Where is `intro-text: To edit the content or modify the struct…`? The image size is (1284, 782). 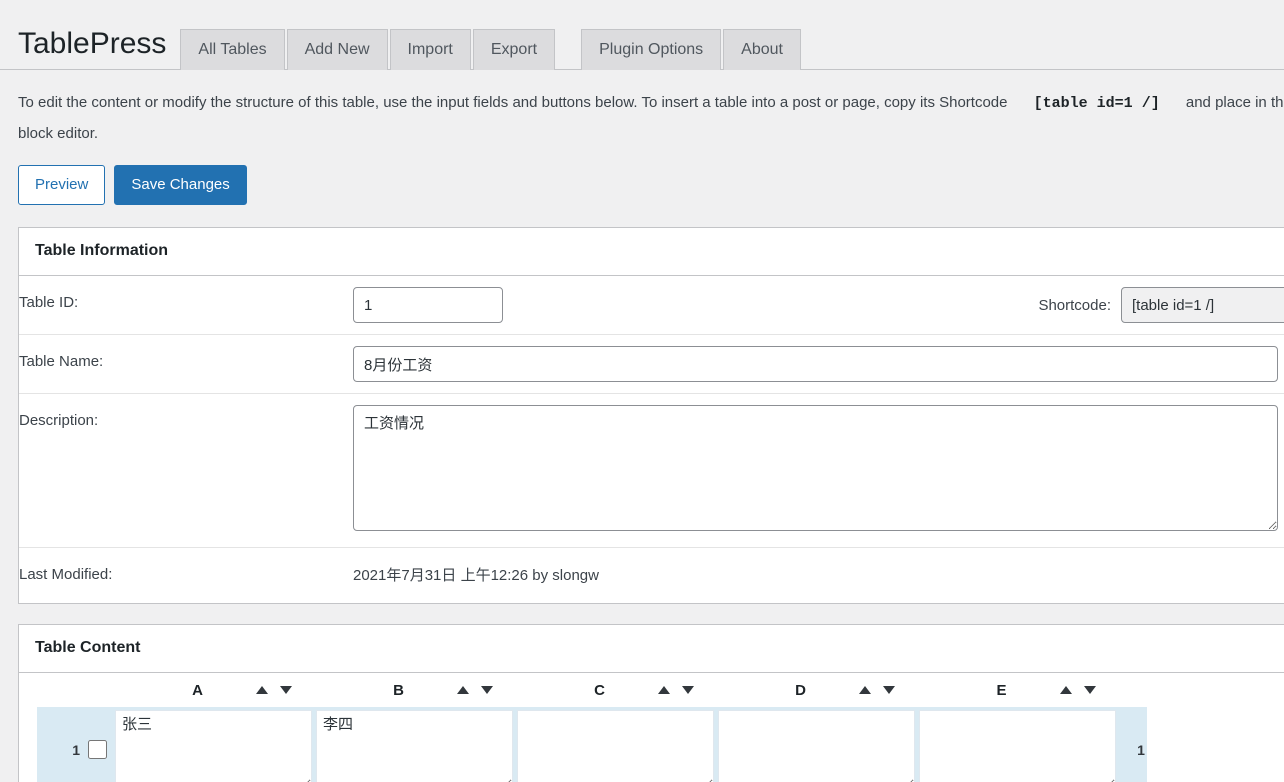 intro-text: To edit the content or modify the struct… is located at coordinates (642, 109).